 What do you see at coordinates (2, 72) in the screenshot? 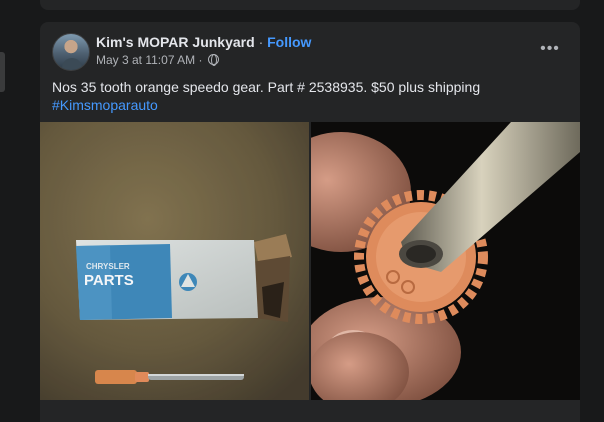
I see `left-panel-edge` at bounding box center [2, 72].